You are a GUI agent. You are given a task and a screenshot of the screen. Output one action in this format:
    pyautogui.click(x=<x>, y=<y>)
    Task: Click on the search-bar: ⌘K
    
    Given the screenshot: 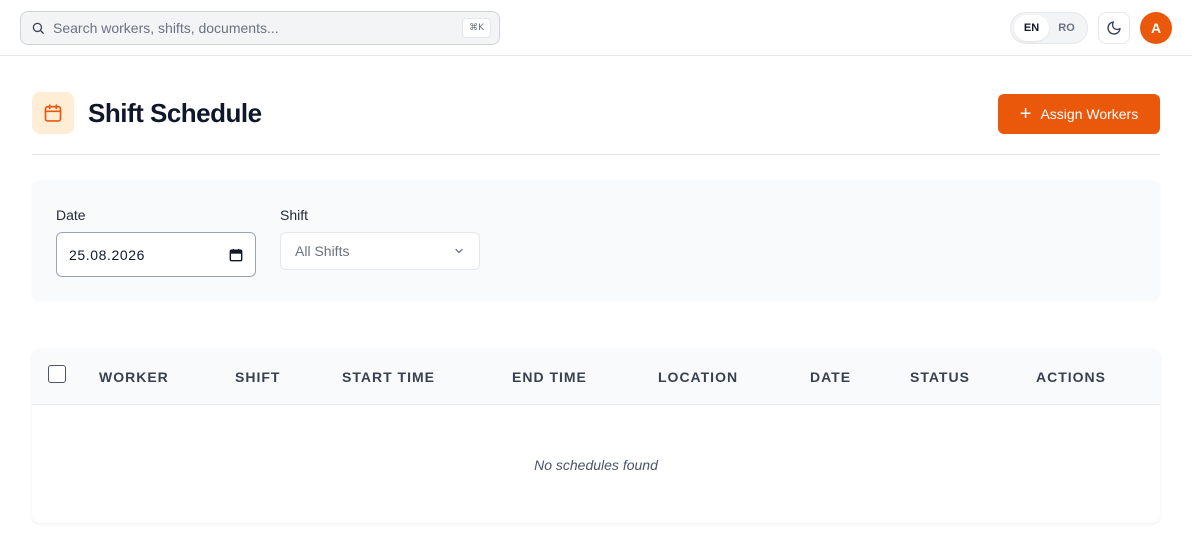 What is the action you would take?
    pyautogui.click(x=260, y=28)
    